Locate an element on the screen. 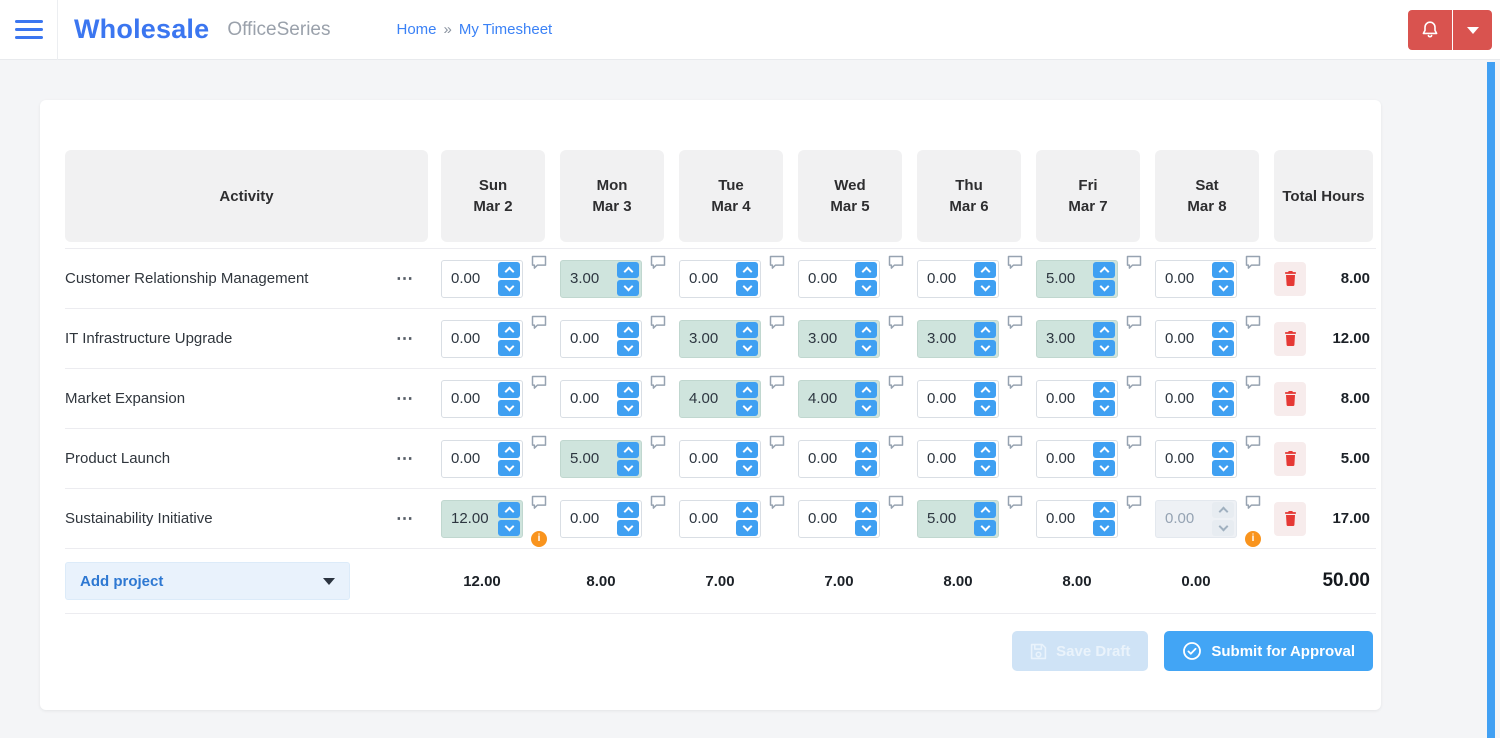 The width and height of the screenshot is (1500, 738). hours-input: 4.00 is located at coordinates (720, 398).